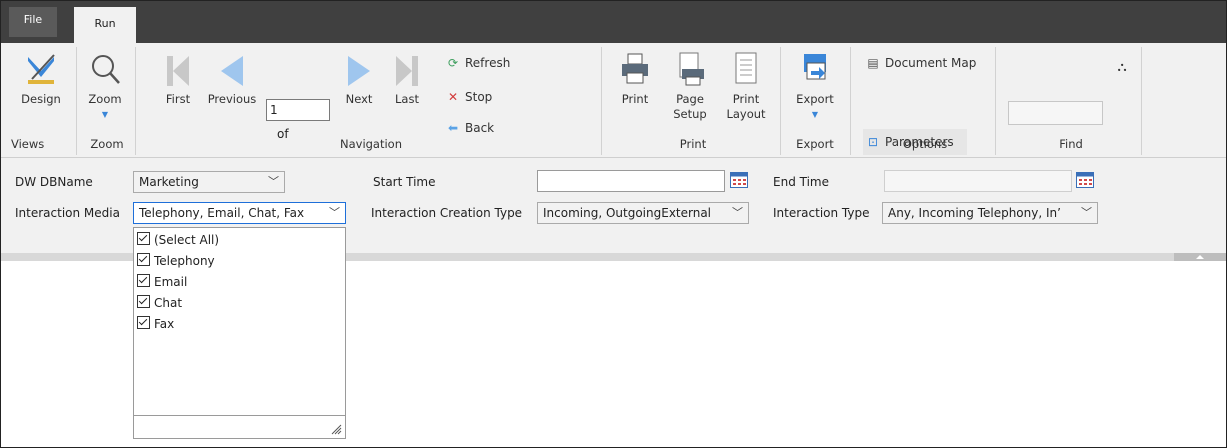 The width and height of the screenshot is (1227, 448). What do you see at coordinates (780, 101) in the screenshot?
I see `print-separator` at bounding box center [780, 101].